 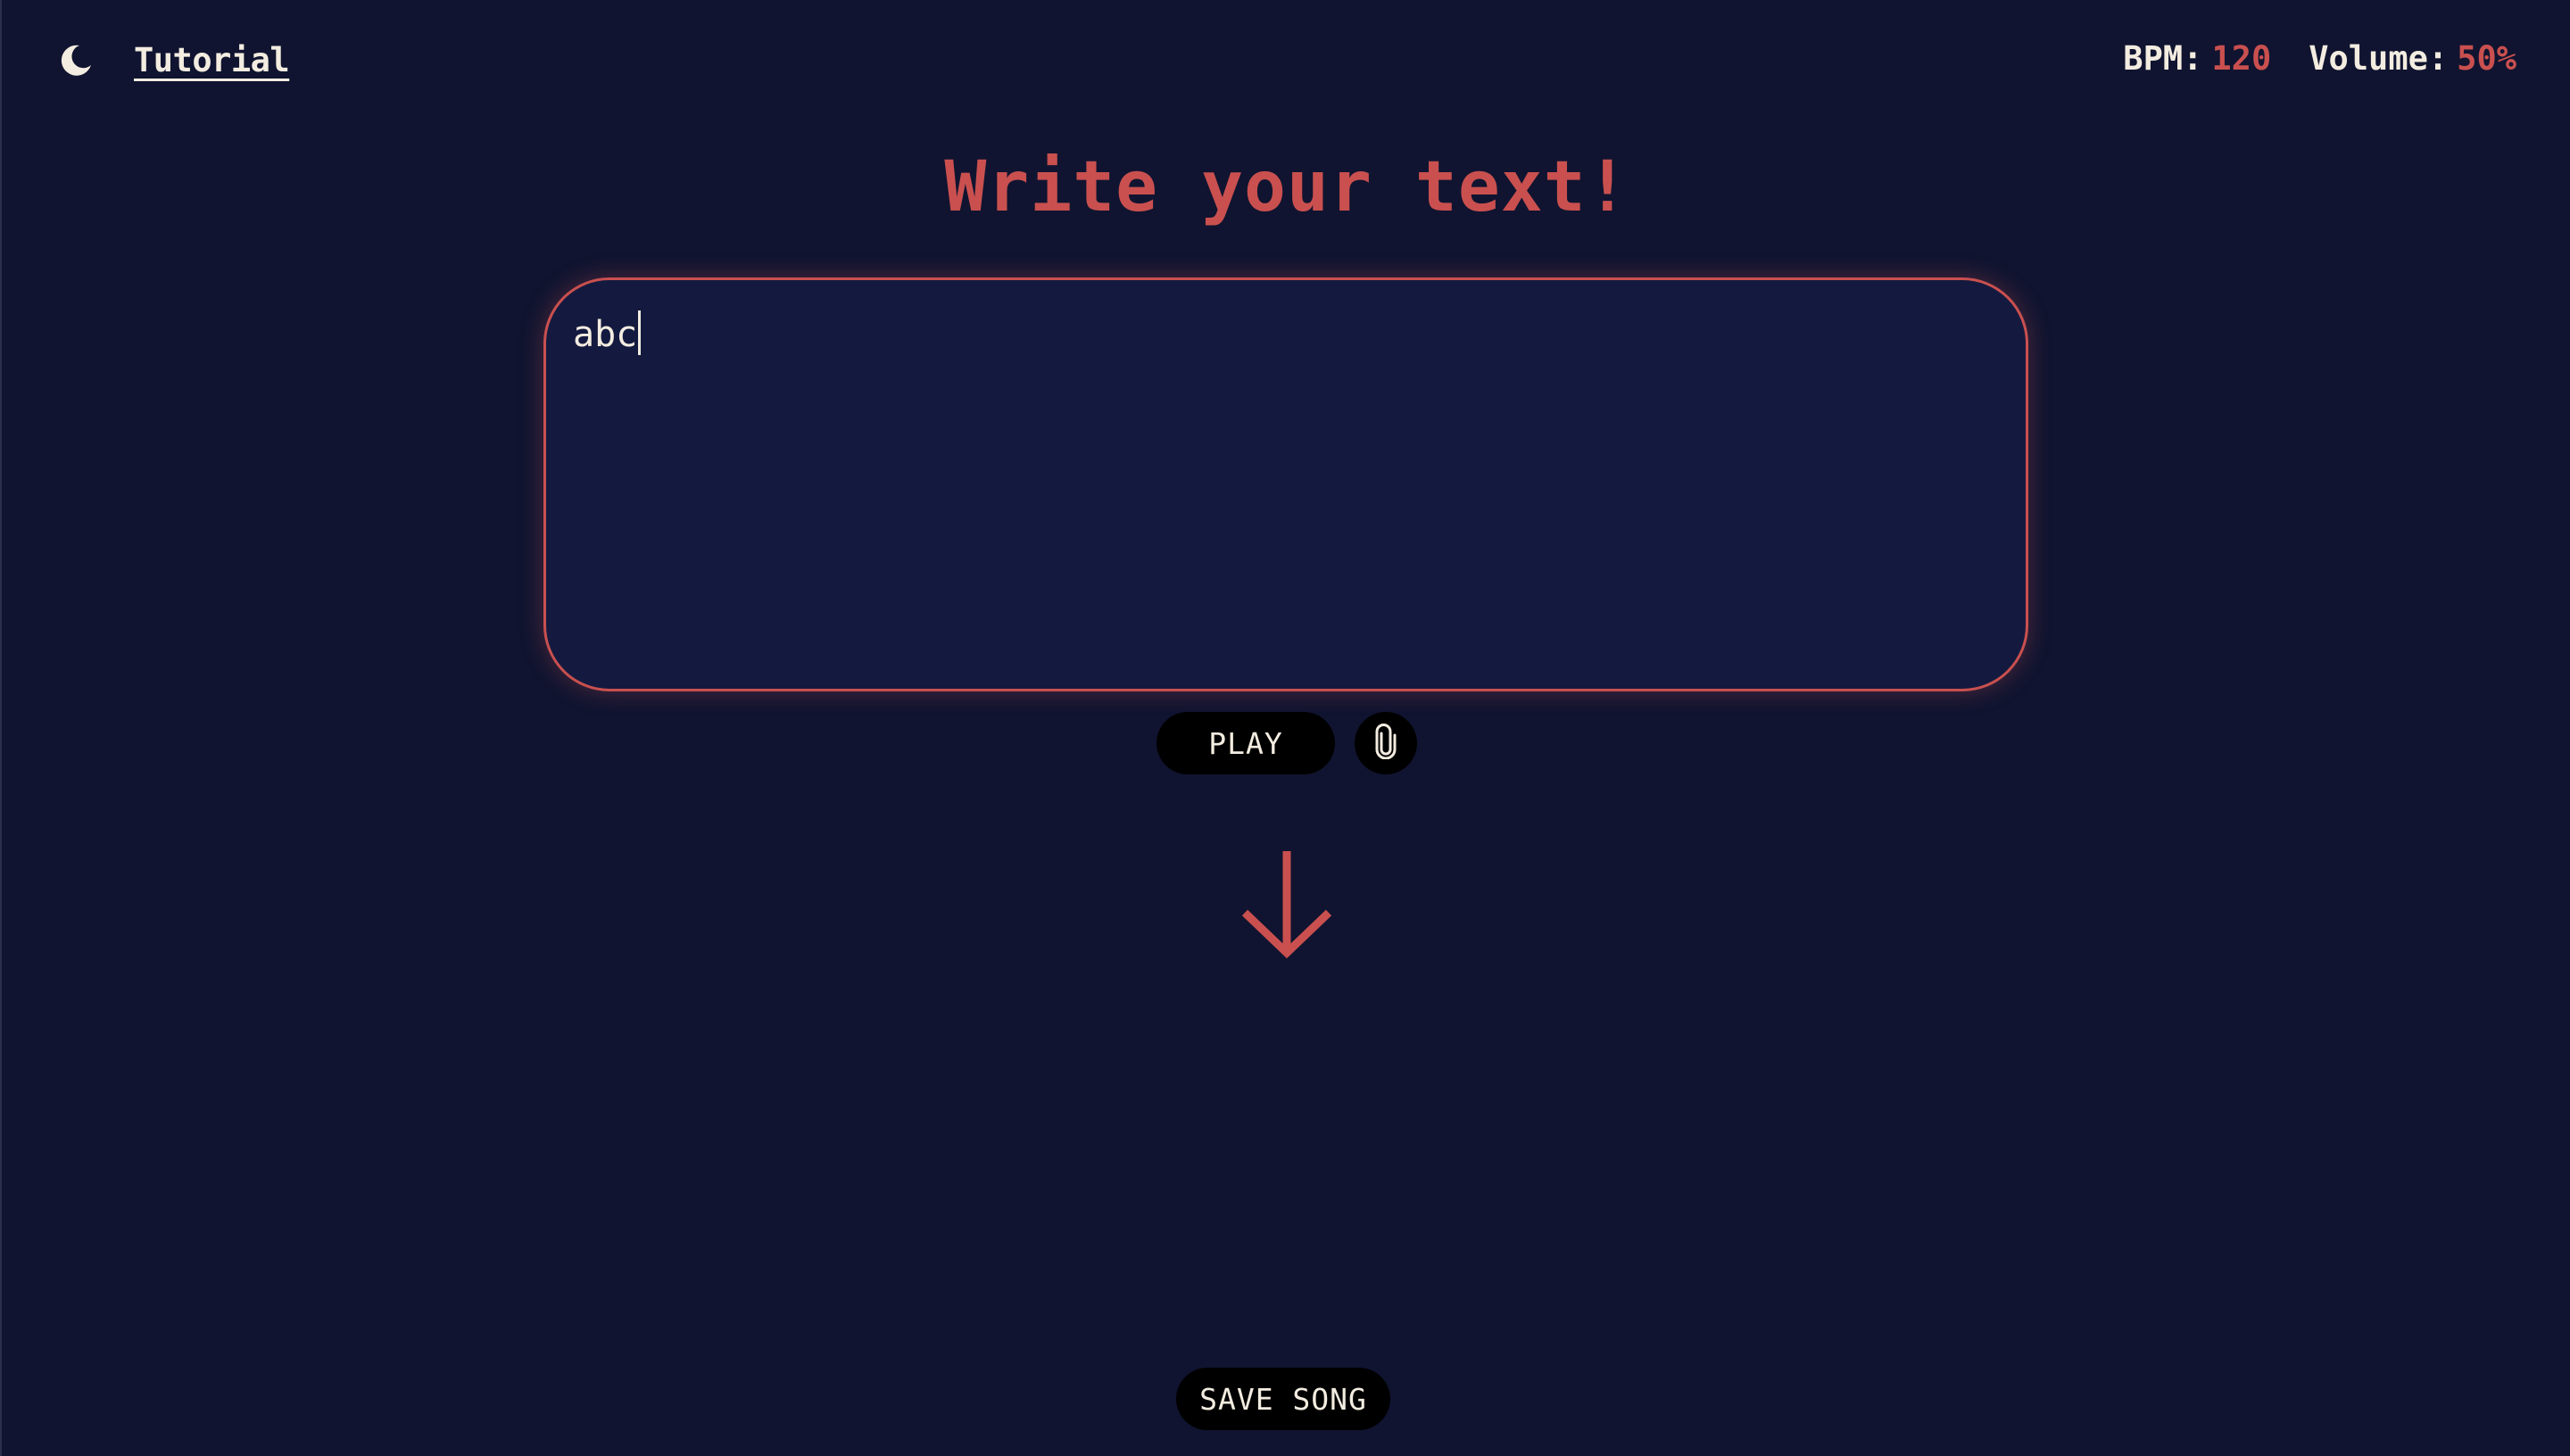 What do you see at coordinates (2163, 58) in the screenshot?
I see `bpm-label: BPM:` at bounding box center [2163, 58].